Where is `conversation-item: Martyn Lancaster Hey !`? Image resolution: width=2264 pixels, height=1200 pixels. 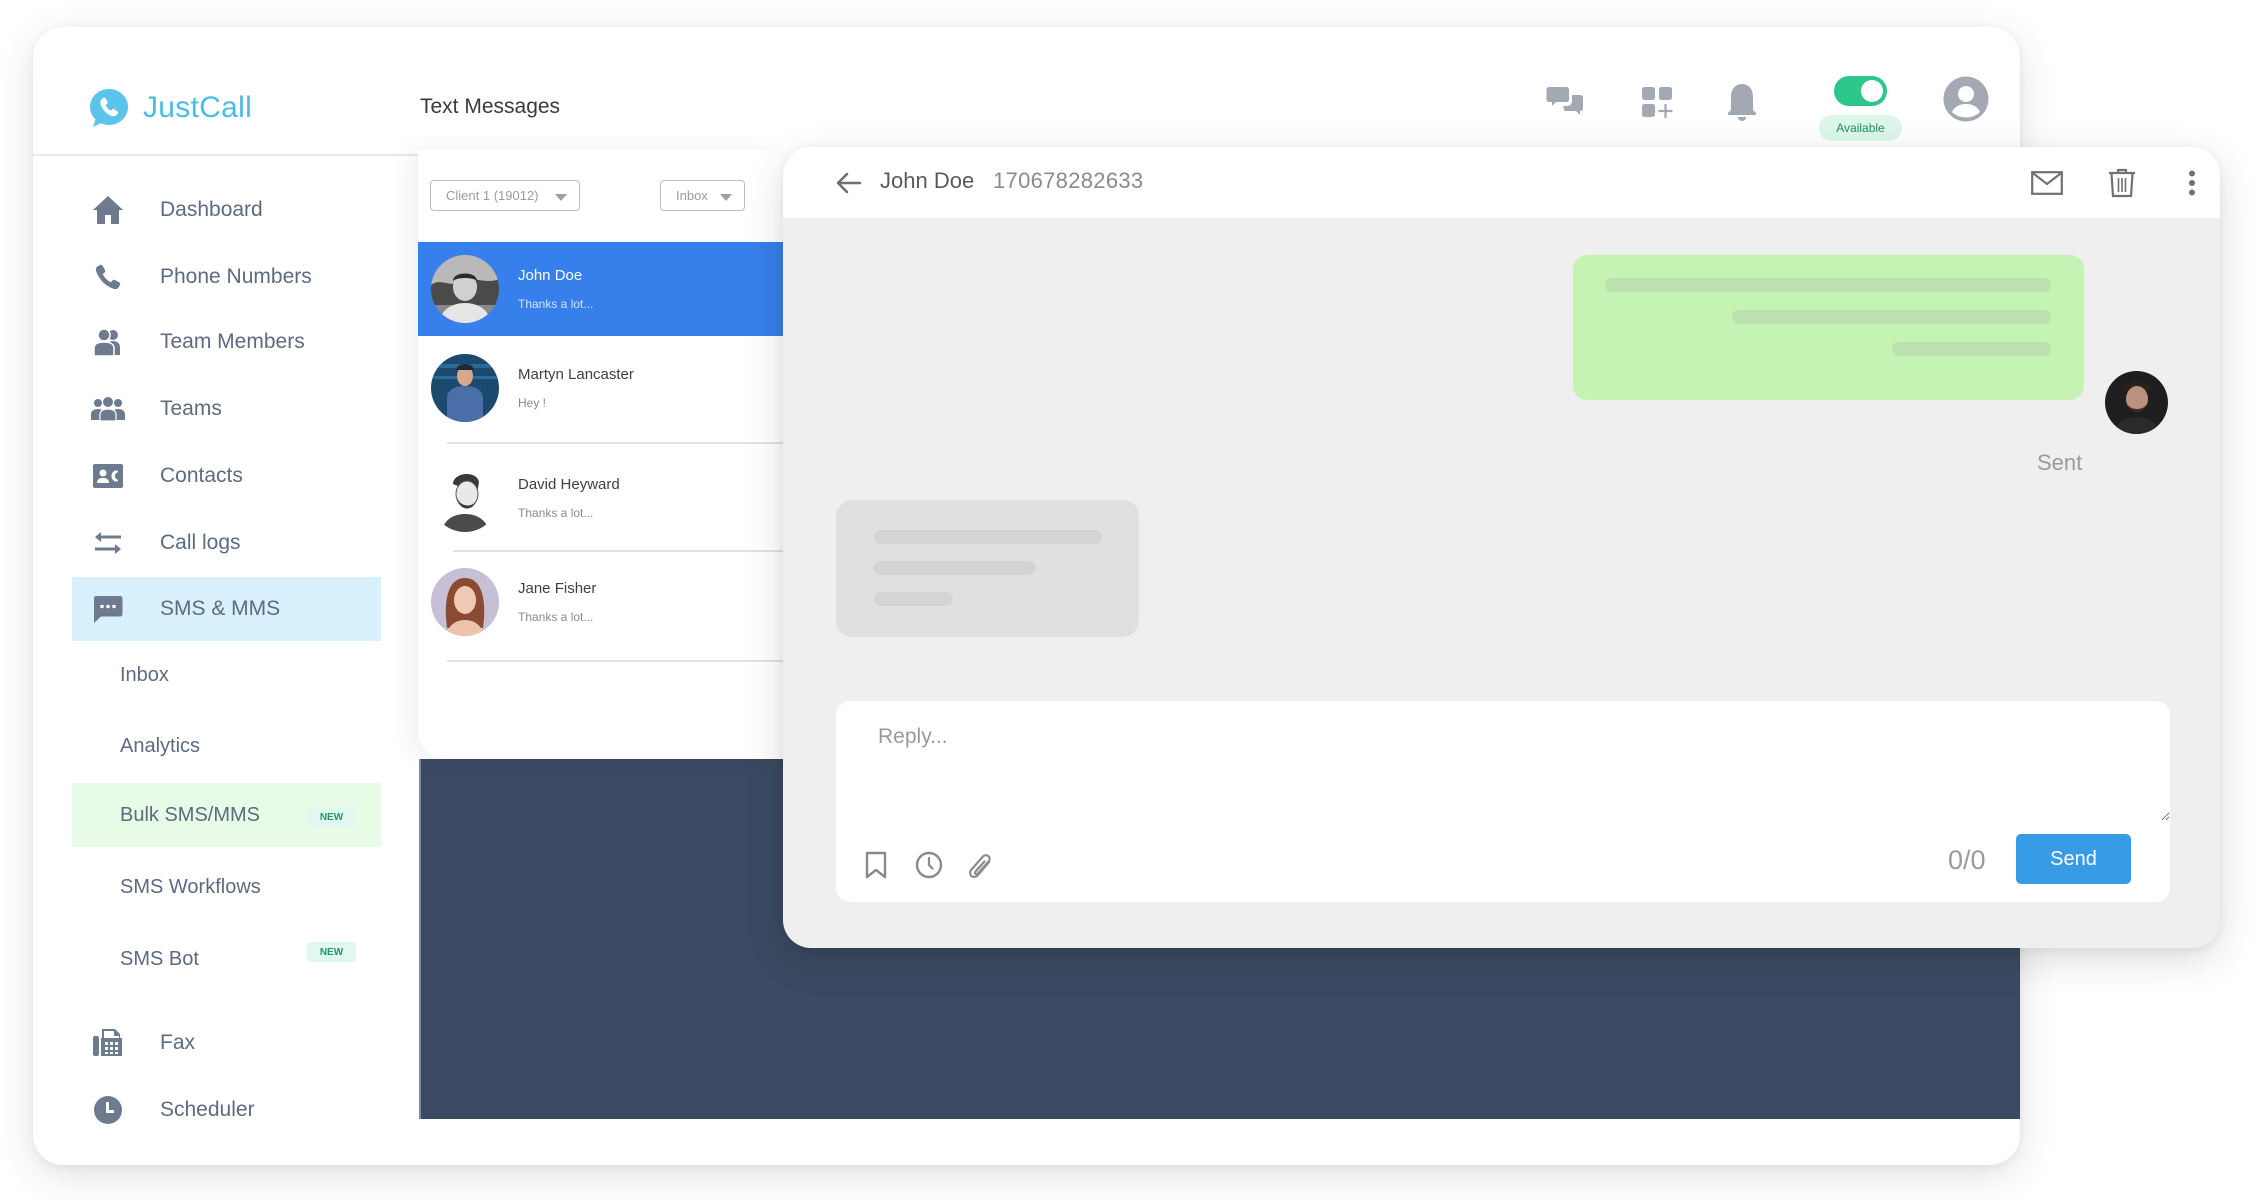
conversation-item: Martyn Lancaster Hey ! is located at coordinates (600, 388).